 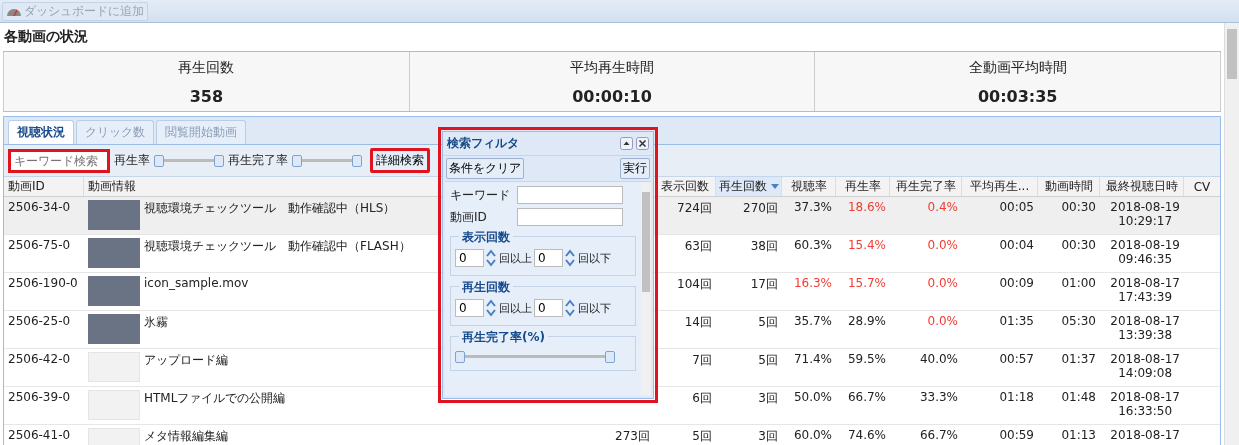 I want to click on column-header: 動画時間, so click(x=1069, y=186).